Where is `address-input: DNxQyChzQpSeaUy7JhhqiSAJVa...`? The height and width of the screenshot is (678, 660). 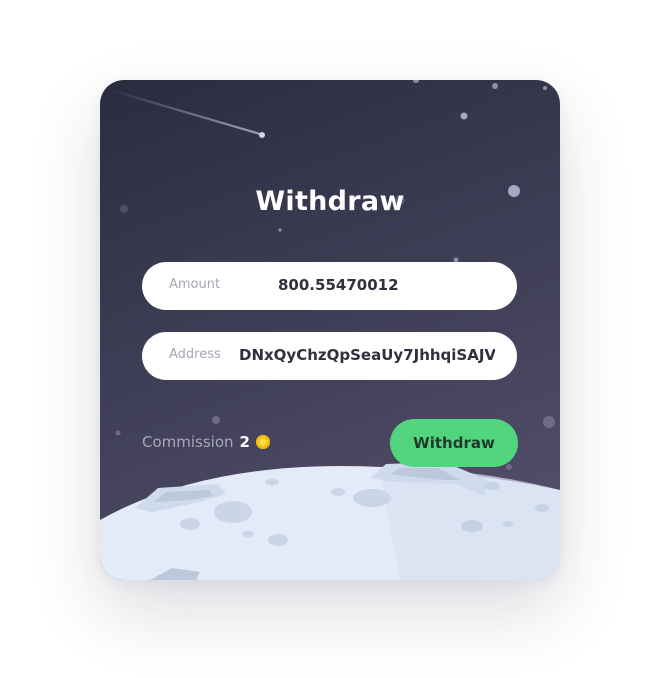
address-input: DNxQyChzQpSeaUy7JhhqiSAJVa... is located at coordinates (367, 355).